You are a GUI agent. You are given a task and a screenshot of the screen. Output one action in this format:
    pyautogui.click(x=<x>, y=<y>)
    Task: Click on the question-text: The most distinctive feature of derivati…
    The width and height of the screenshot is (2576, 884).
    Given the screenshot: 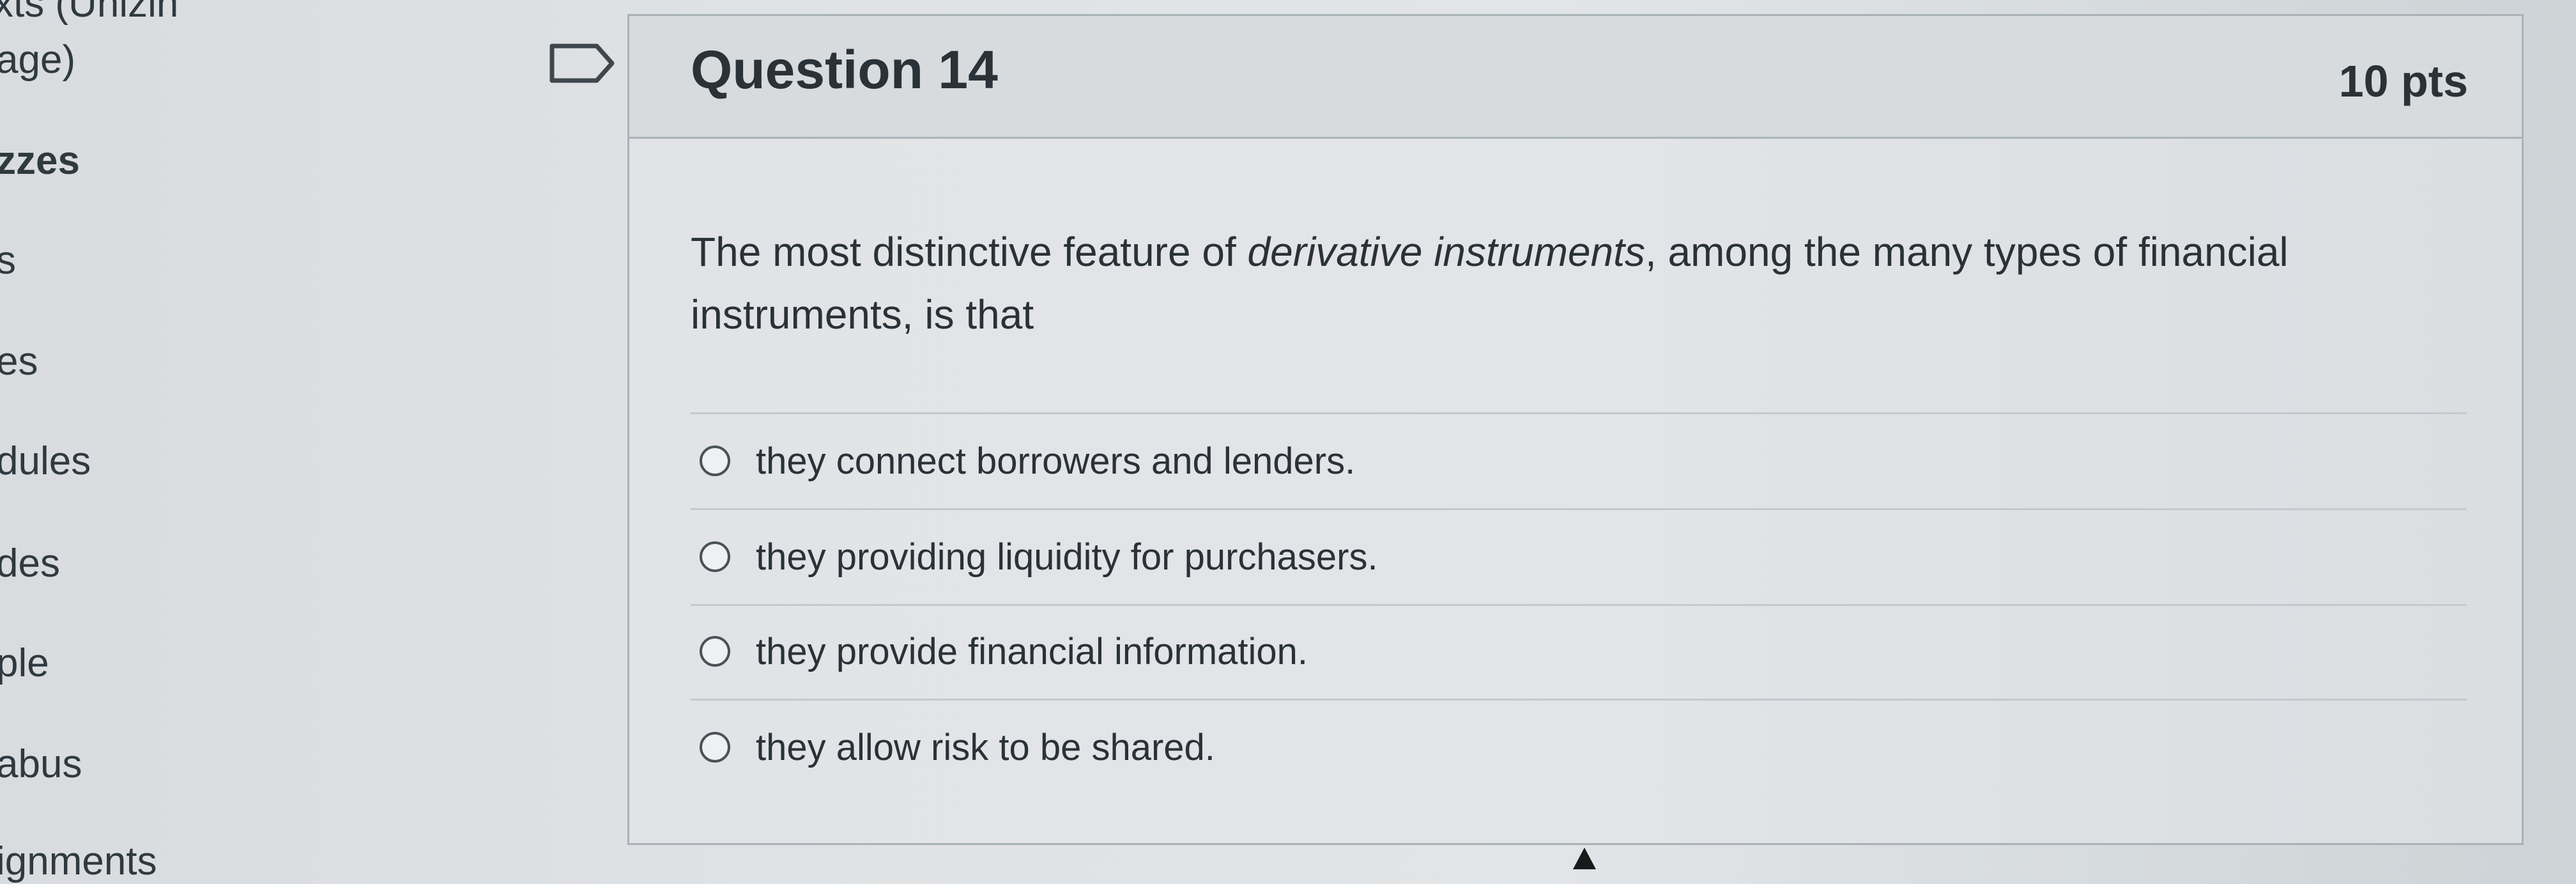 What is the action you would take?
    pyautogui.click(x=1553, y=284)
    